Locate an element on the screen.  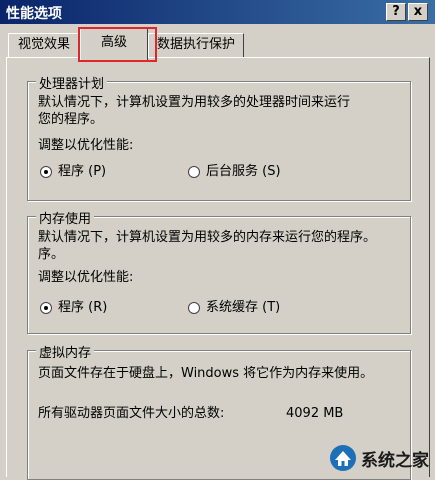
memory-system-cache-label: 系统缓存 (T) is located at coordinates (243, 307).